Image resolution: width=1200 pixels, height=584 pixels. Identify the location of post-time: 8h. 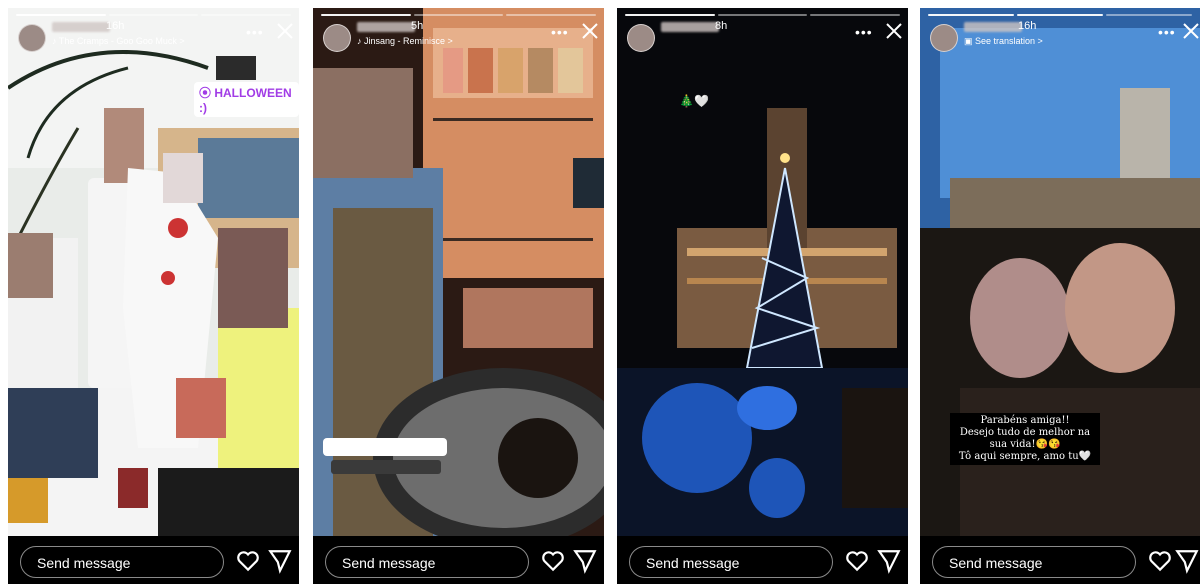
(721, 26).